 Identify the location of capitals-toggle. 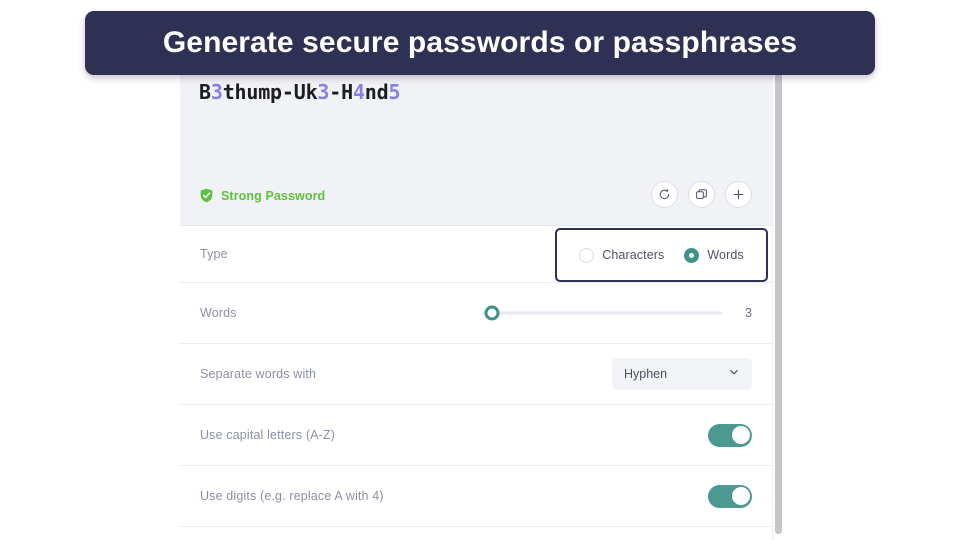
(730, 435).